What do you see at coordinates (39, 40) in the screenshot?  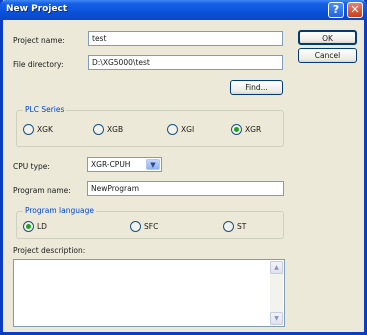 I see `project-name-label: Project name:` at bounding box center [39, 40].